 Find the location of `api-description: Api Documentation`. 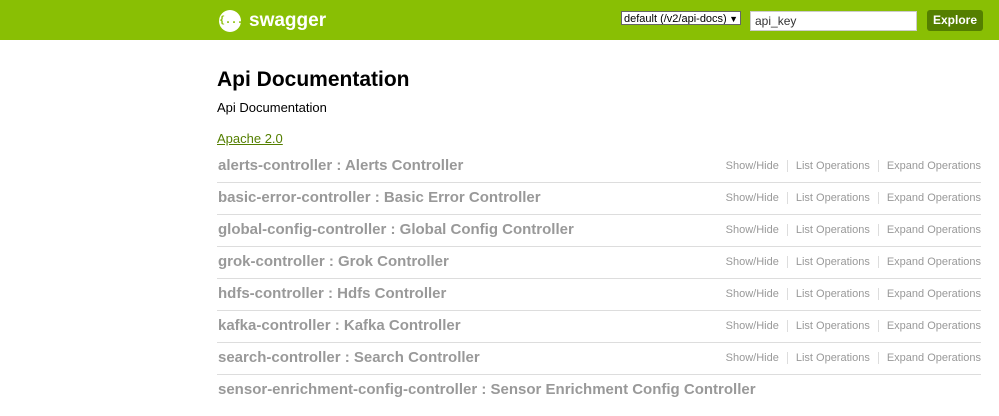

api-description: Api Documentation is located at coordinates (272, 107).